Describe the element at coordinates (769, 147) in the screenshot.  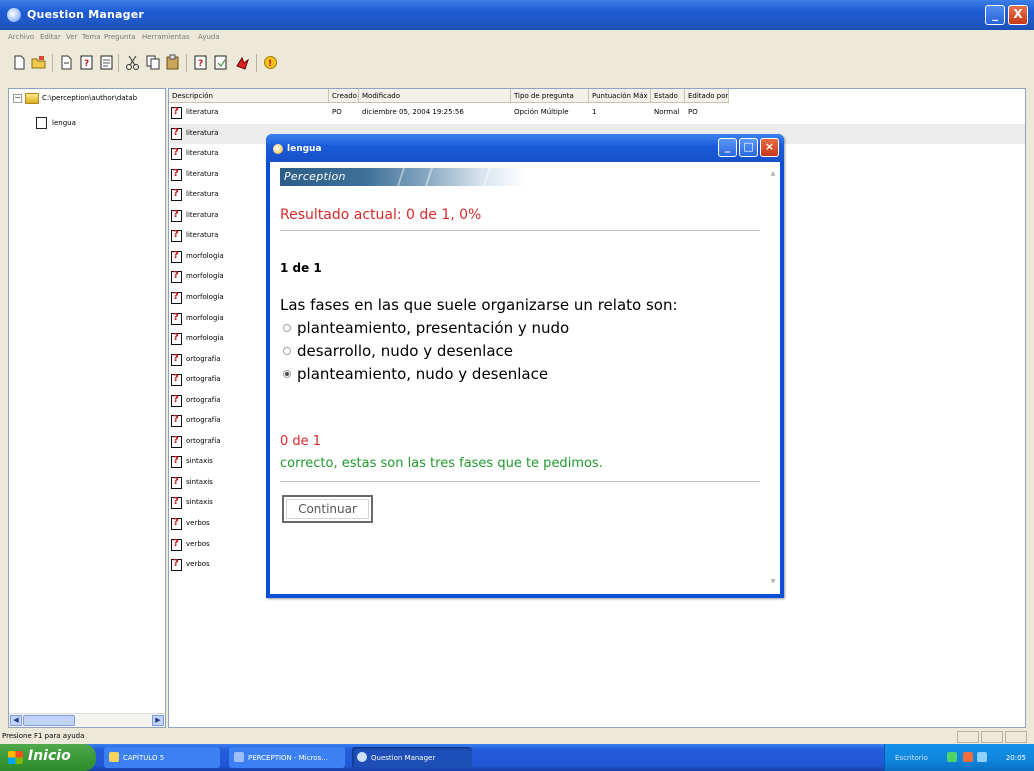
I see `dialog-close-button: ×` at that location.